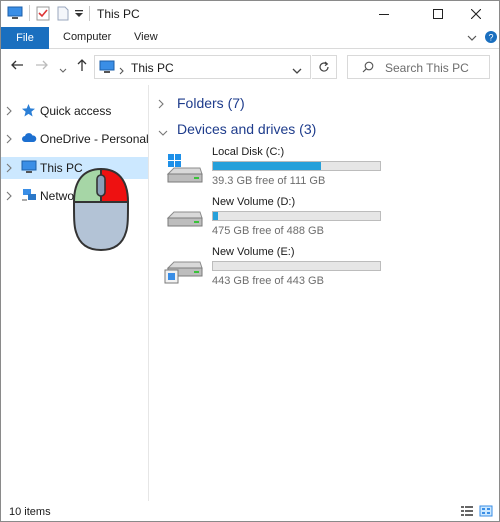  What do you see at coordinates (94, 139) in the screenshot?
I see `sidebar-item-label: OneDrive - Personal` at bounding box center [94, 139].